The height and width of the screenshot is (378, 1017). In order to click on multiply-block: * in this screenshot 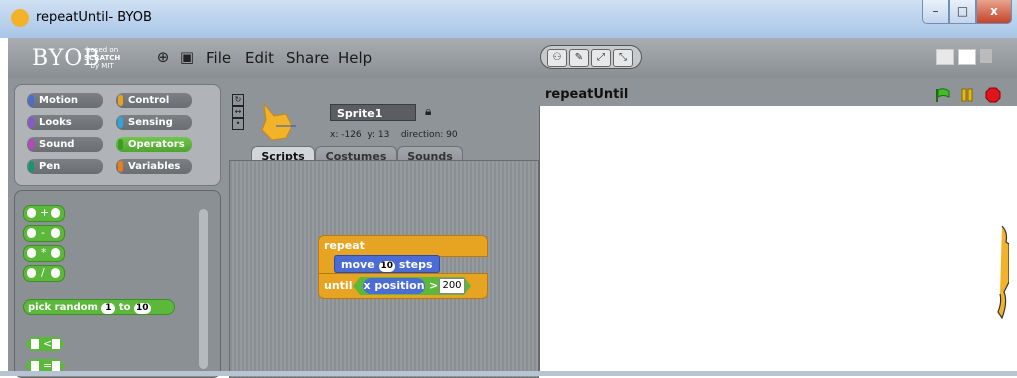, I will do `click(44, 253)`.